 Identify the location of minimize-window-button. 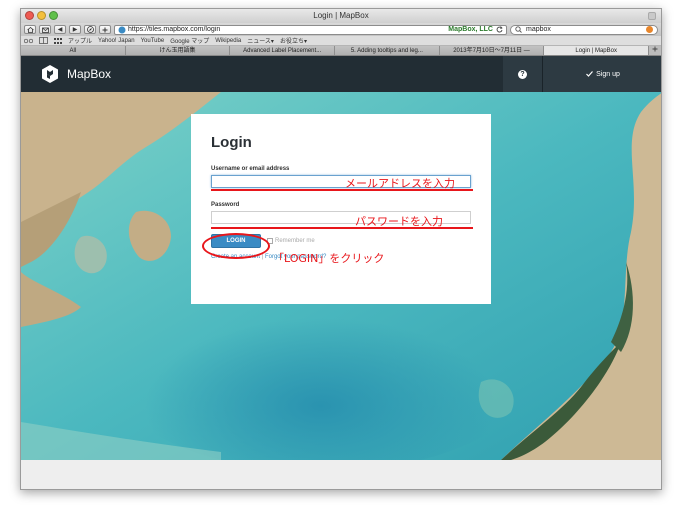
(41, 15).